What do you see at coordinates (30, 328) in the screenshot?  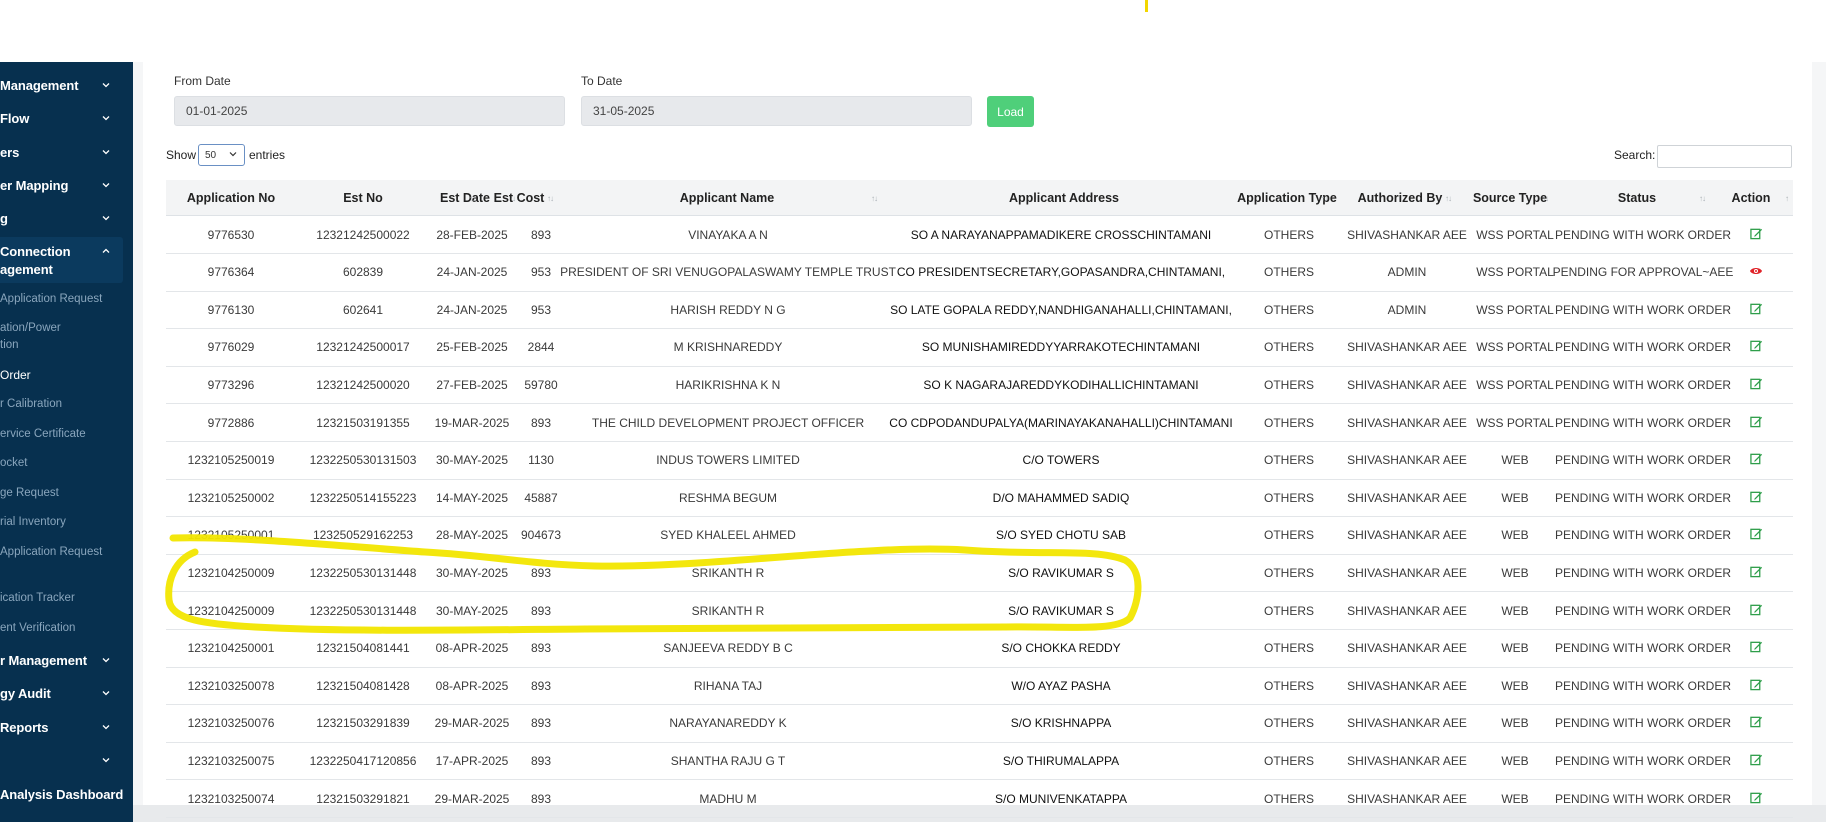 I see `sidebar-subitem-ation-power: ation/Power` at bounding box center [30, 328].